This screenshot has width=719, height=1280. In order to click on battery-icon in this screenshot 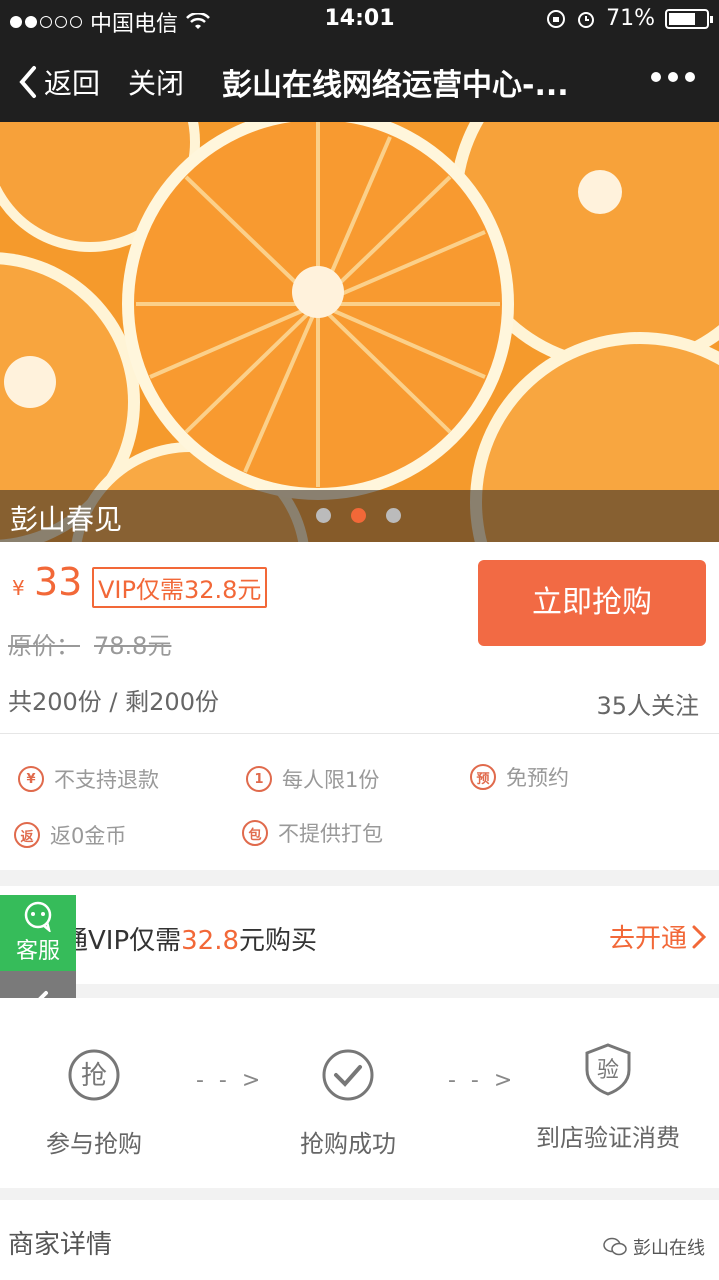, I will do `click(689, 18)`.